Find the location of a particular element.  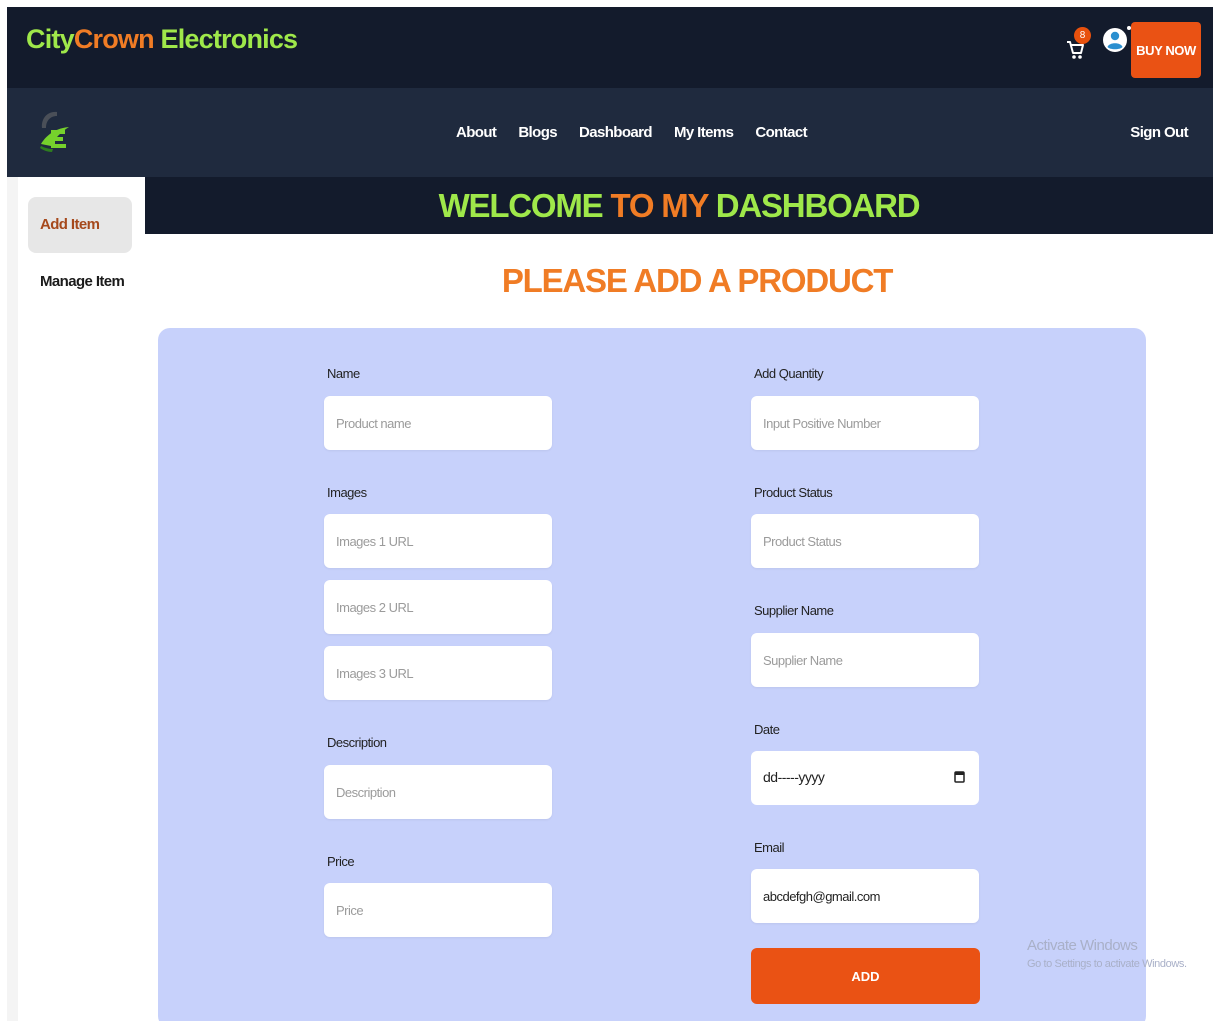

brand-name: CityCrown Electronics is located at coordinates (162, 39).